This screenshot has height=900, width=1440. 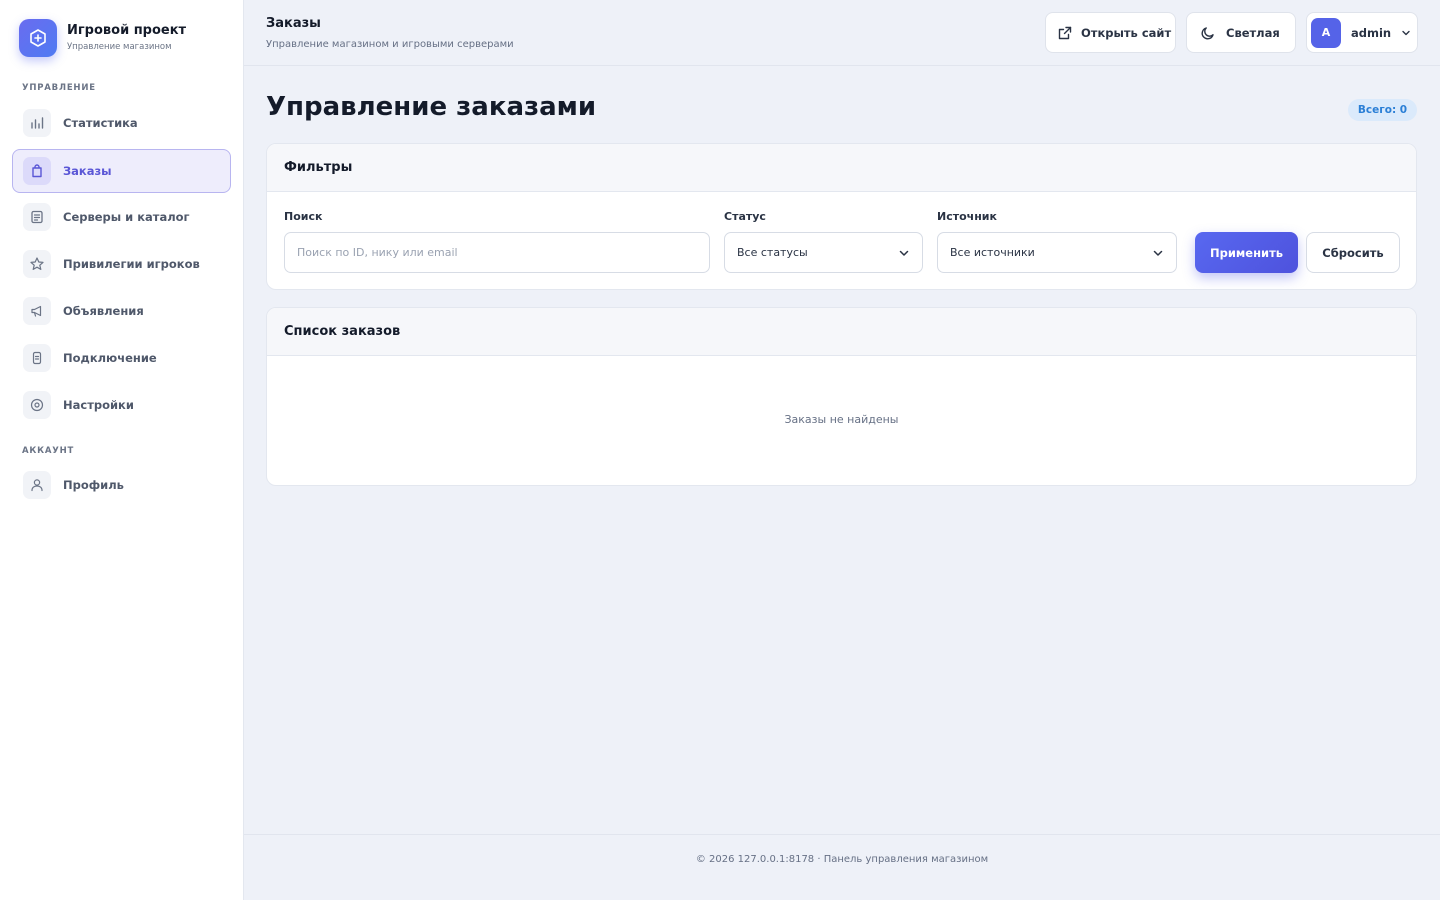 What do you see at coordinates (1326, 32) in the screenshot?
I see `avatar: A` at bounding box center [1326, 32].